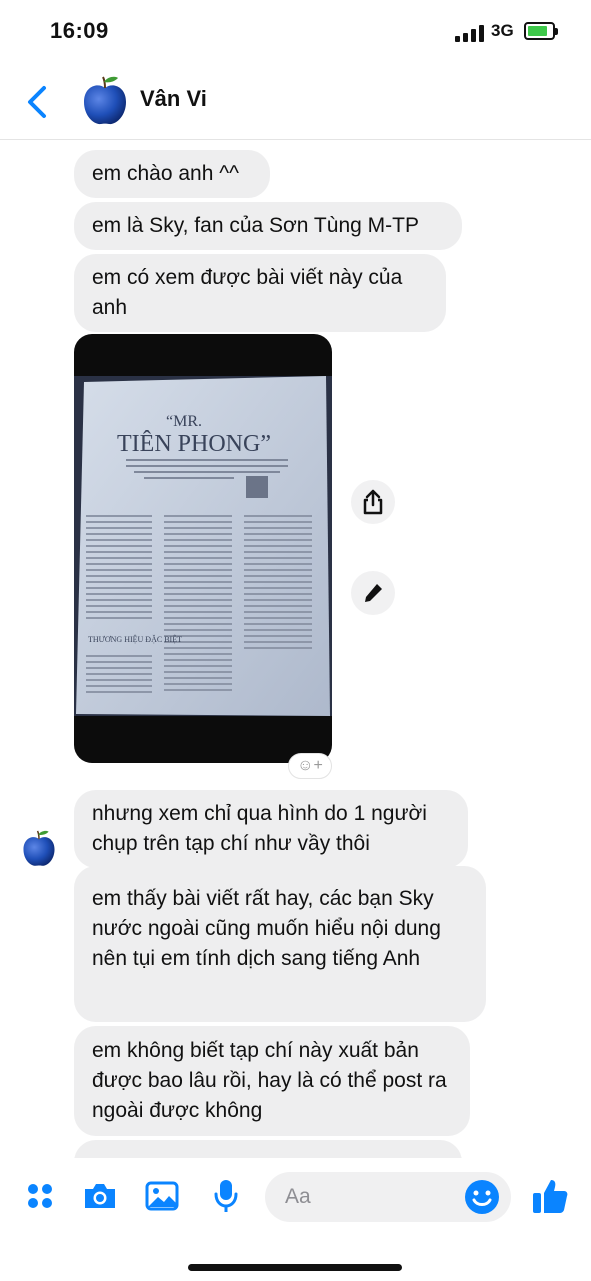  Describe the element at coordinates (541, 31) in the screenshot. I see `battery-icon` at that location.